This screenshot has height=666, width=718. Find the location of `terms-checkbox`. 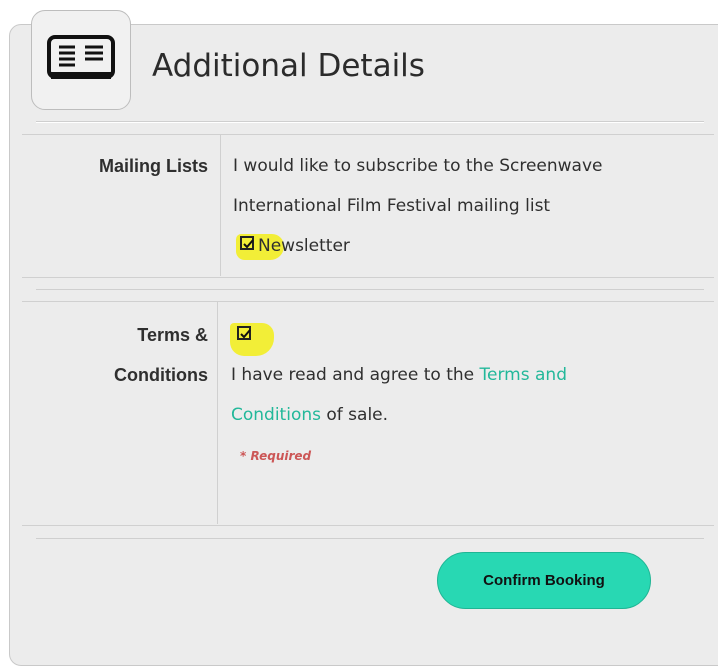

terms-checkbox is located at coordinates (244, 333).